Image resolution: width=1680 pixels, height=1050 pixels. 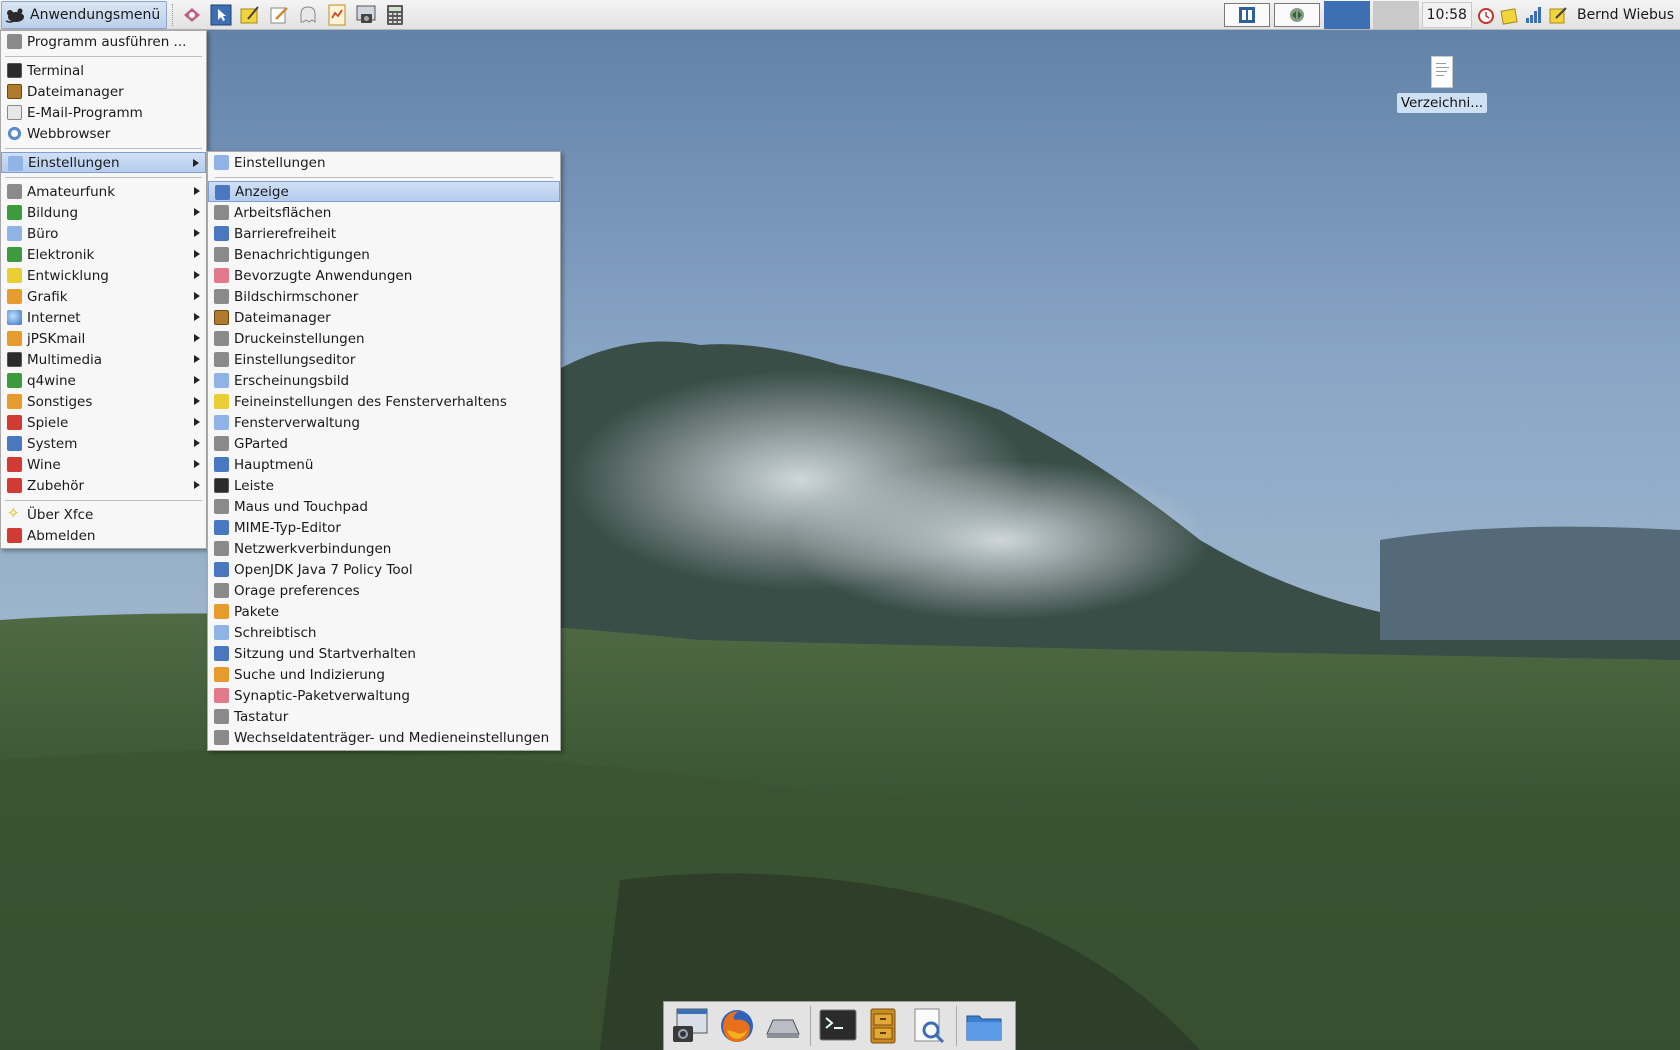 I want to click on submenu-item-anzeige: Anzeige, so click(x=384, y=191).